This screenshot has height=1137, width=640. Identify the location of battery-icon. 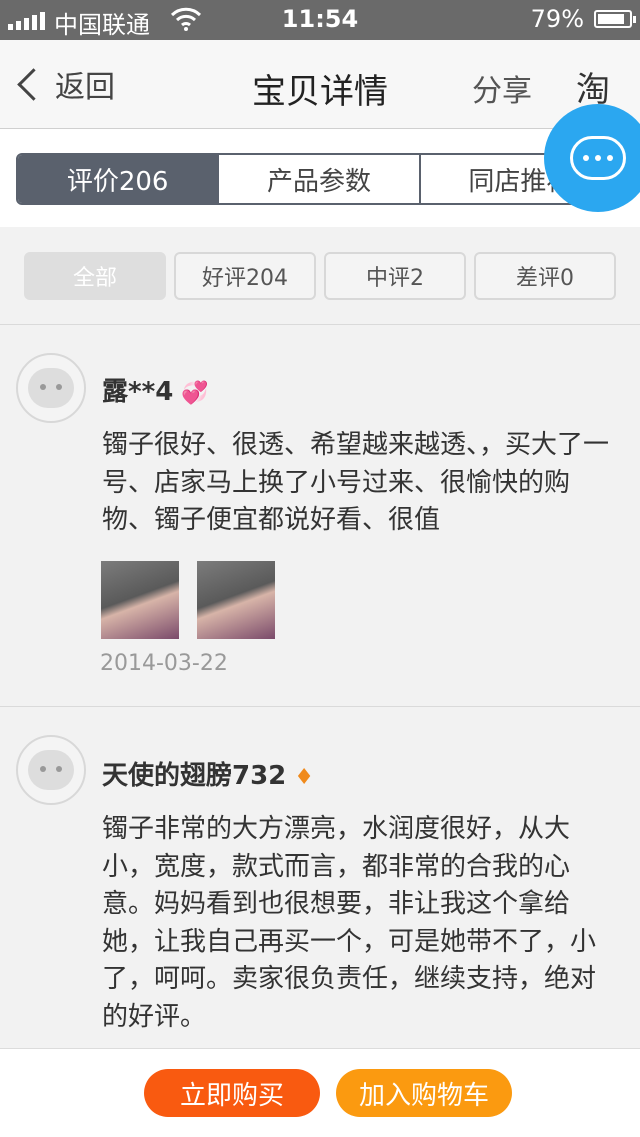
(615, 19).